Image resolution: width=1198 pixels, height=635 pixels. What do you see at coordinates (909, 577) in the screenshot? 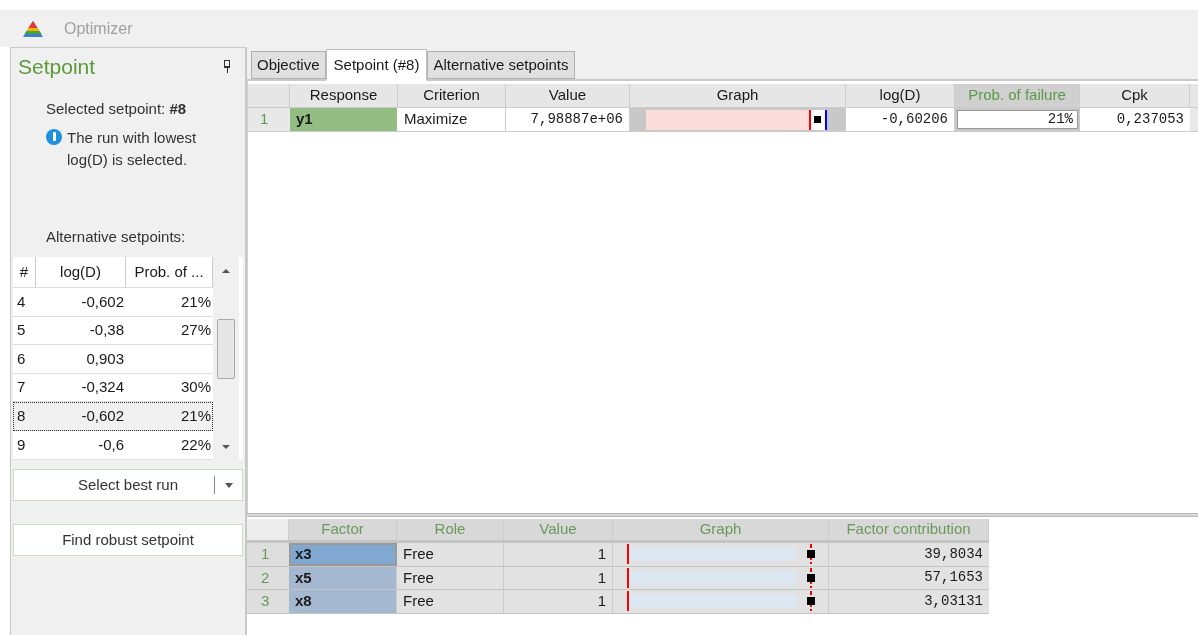
I see `table-cell: 57,1653` at bounding box center [909, 577].